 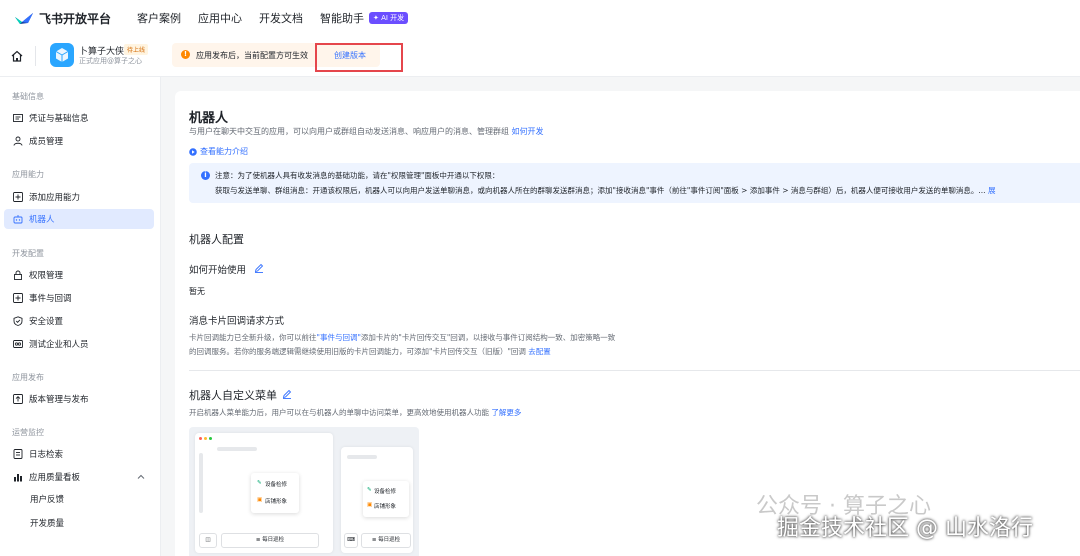 I want to click on app-status-badge: 待上线, so click(x=136, y=49).